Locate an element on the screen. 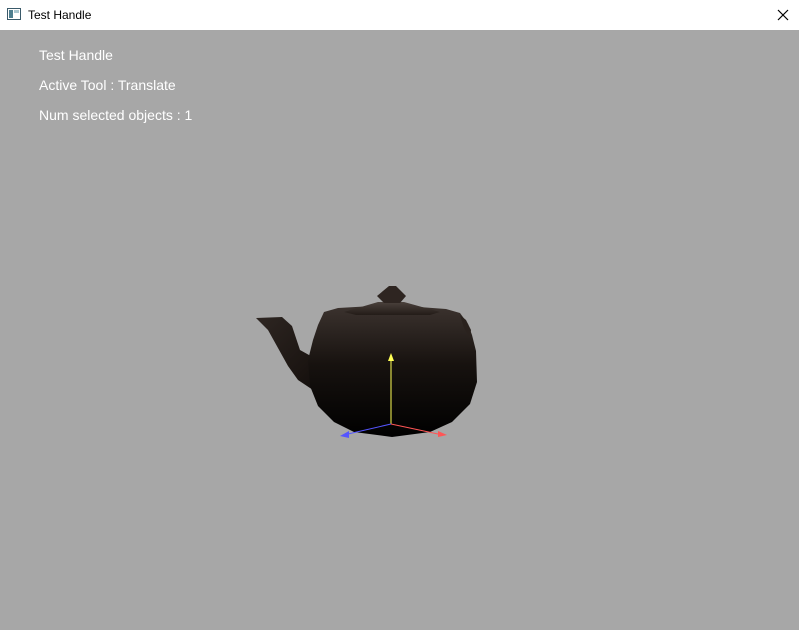 The width and height of the screenshot is (799, 630). teapot-knob is located at coordinates (391, 294).